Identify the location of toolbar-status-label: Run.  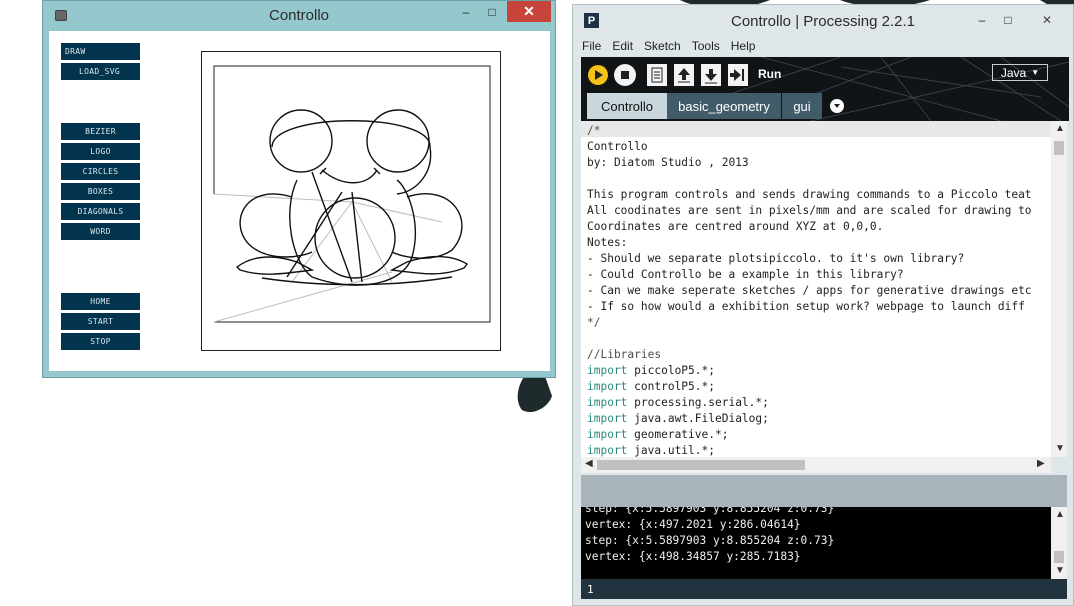
(770, 74).